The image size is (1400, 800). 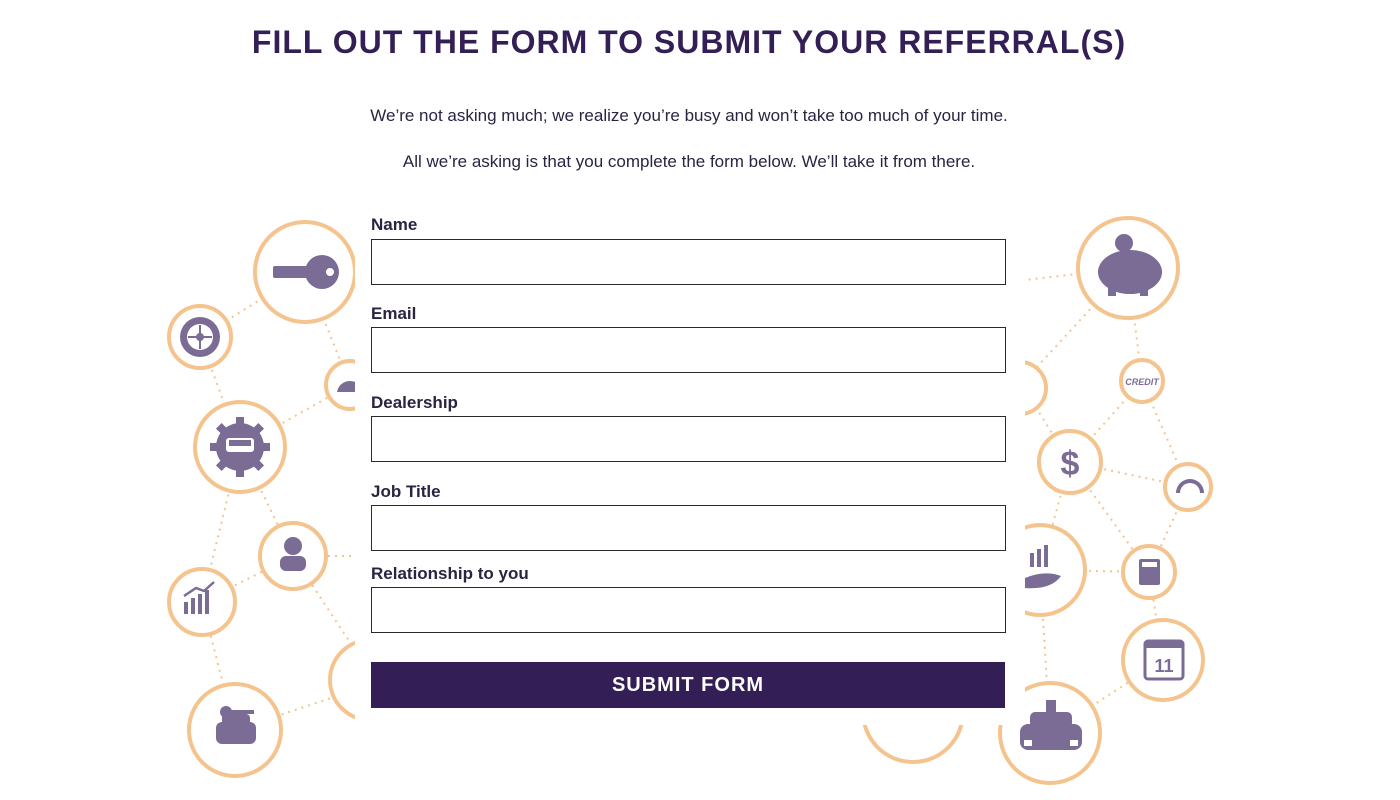 I want to click on name-input, so click(x=688, y=262).